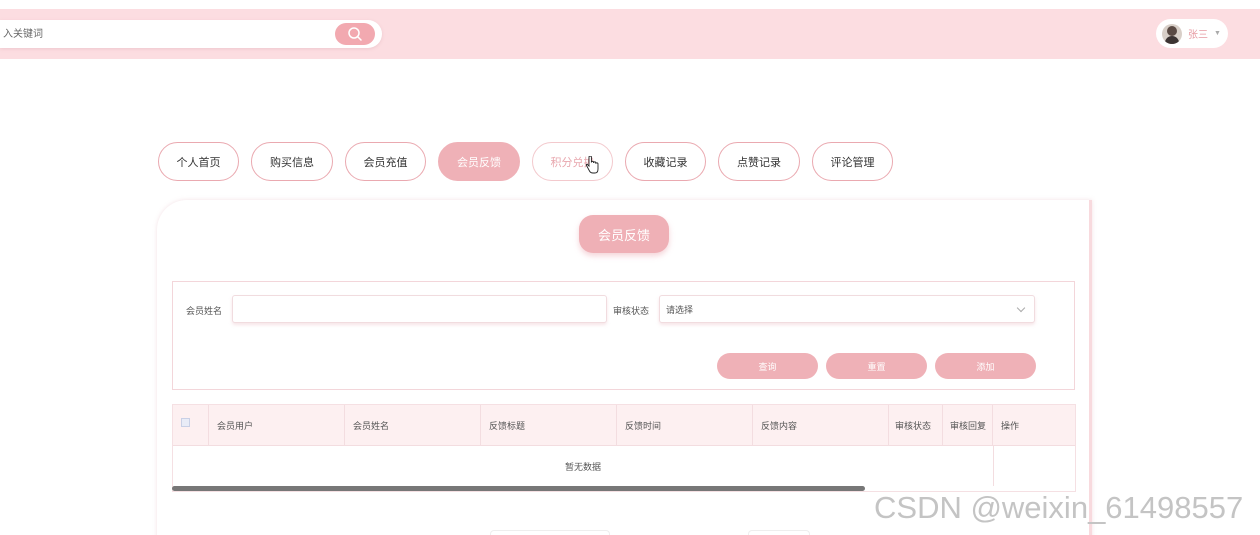 The image size is (1260, 535). I want to click on header-bar: 张三 ▼, so click(630, 34).